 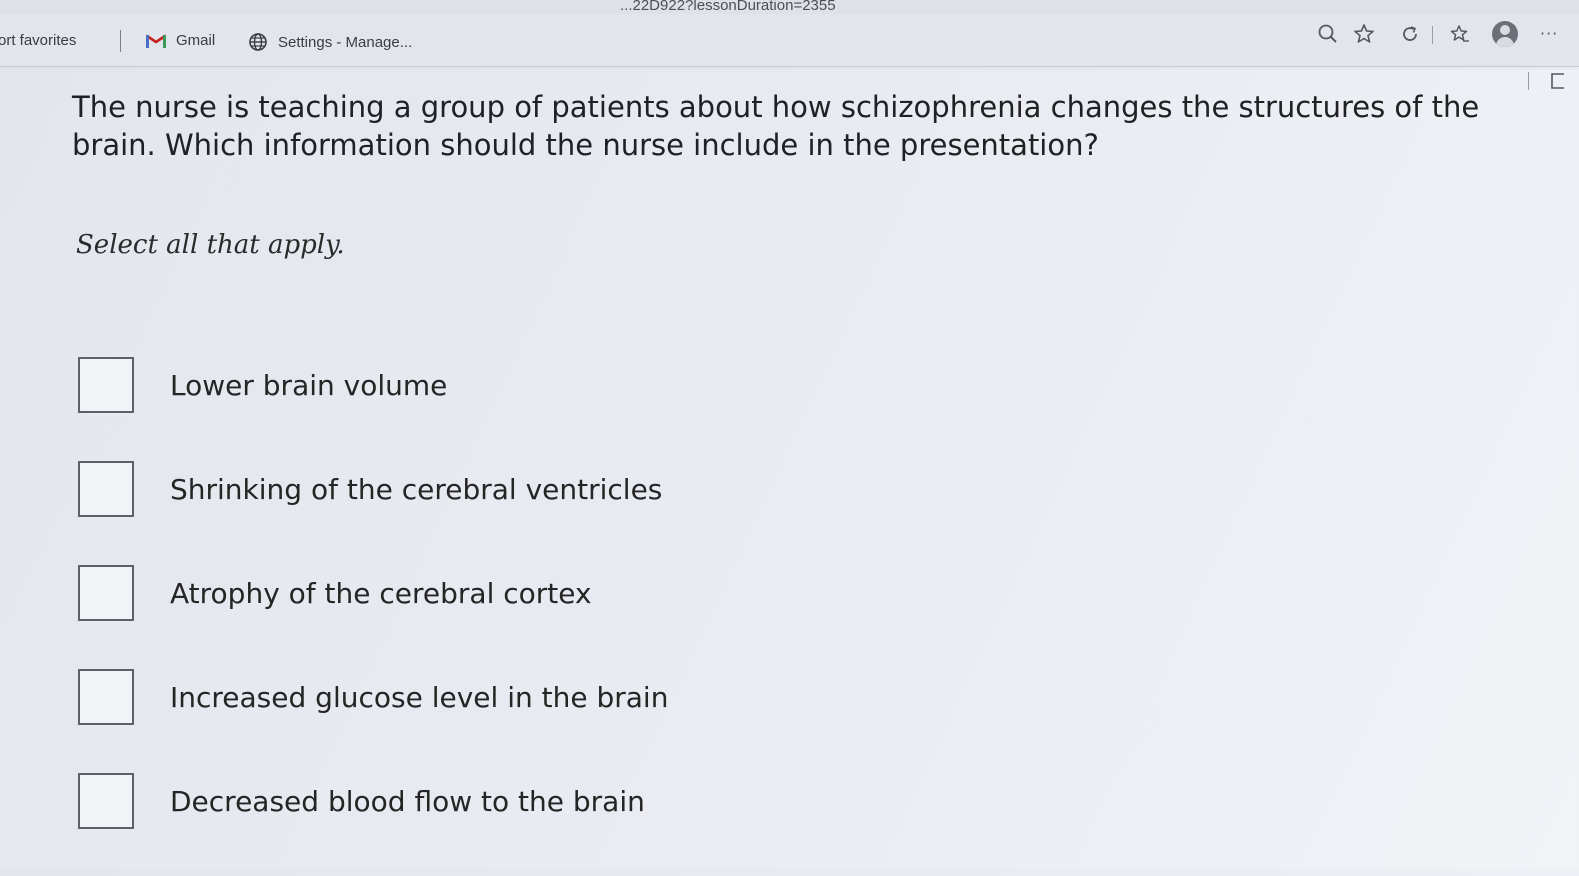 I want to click on address-bar-strip: ...22D922?lessonDuration=2355, so click(x=789, y=7).